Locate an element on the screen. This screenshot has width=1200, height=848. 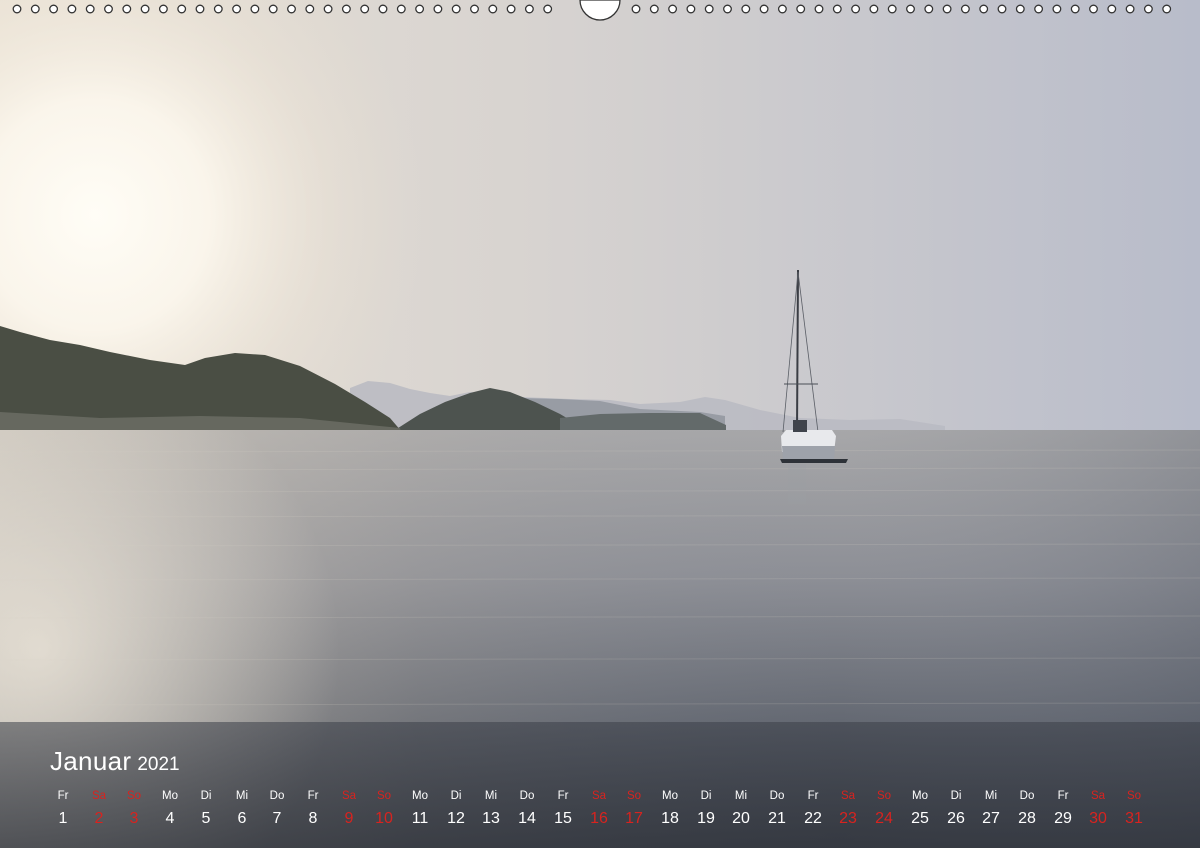
date-number: 16 is located at coordinates (599, 818).